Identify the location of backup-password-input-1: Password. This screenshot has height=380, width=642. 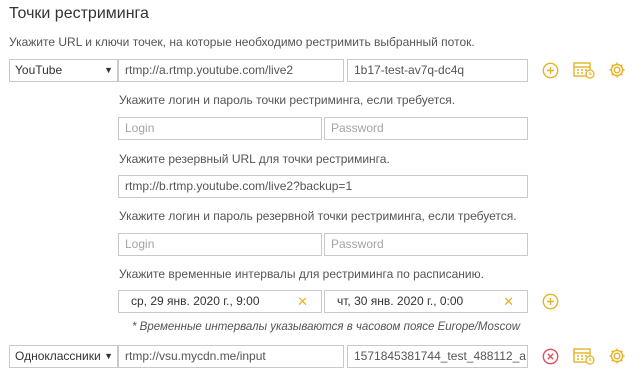
(426, 244).